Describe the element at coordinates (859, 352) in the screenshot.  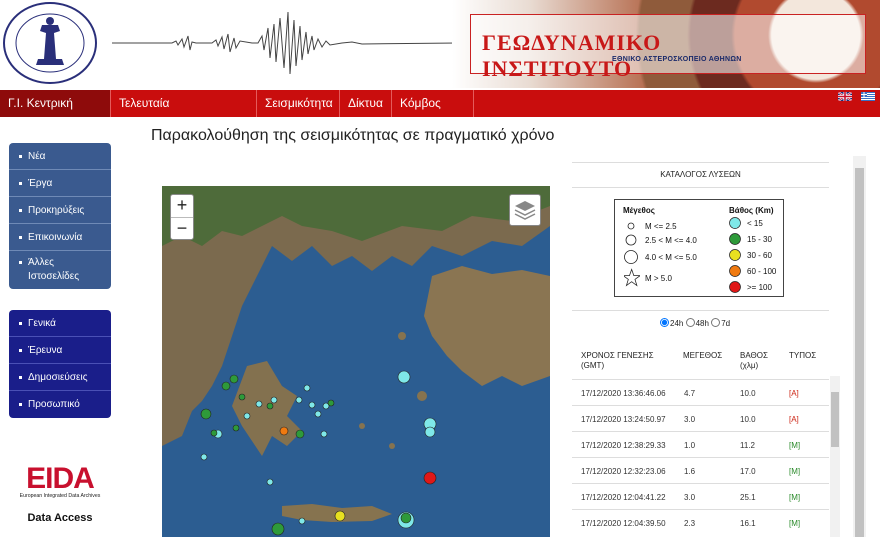
I see `panel-scrollbar-thumb` at that location.